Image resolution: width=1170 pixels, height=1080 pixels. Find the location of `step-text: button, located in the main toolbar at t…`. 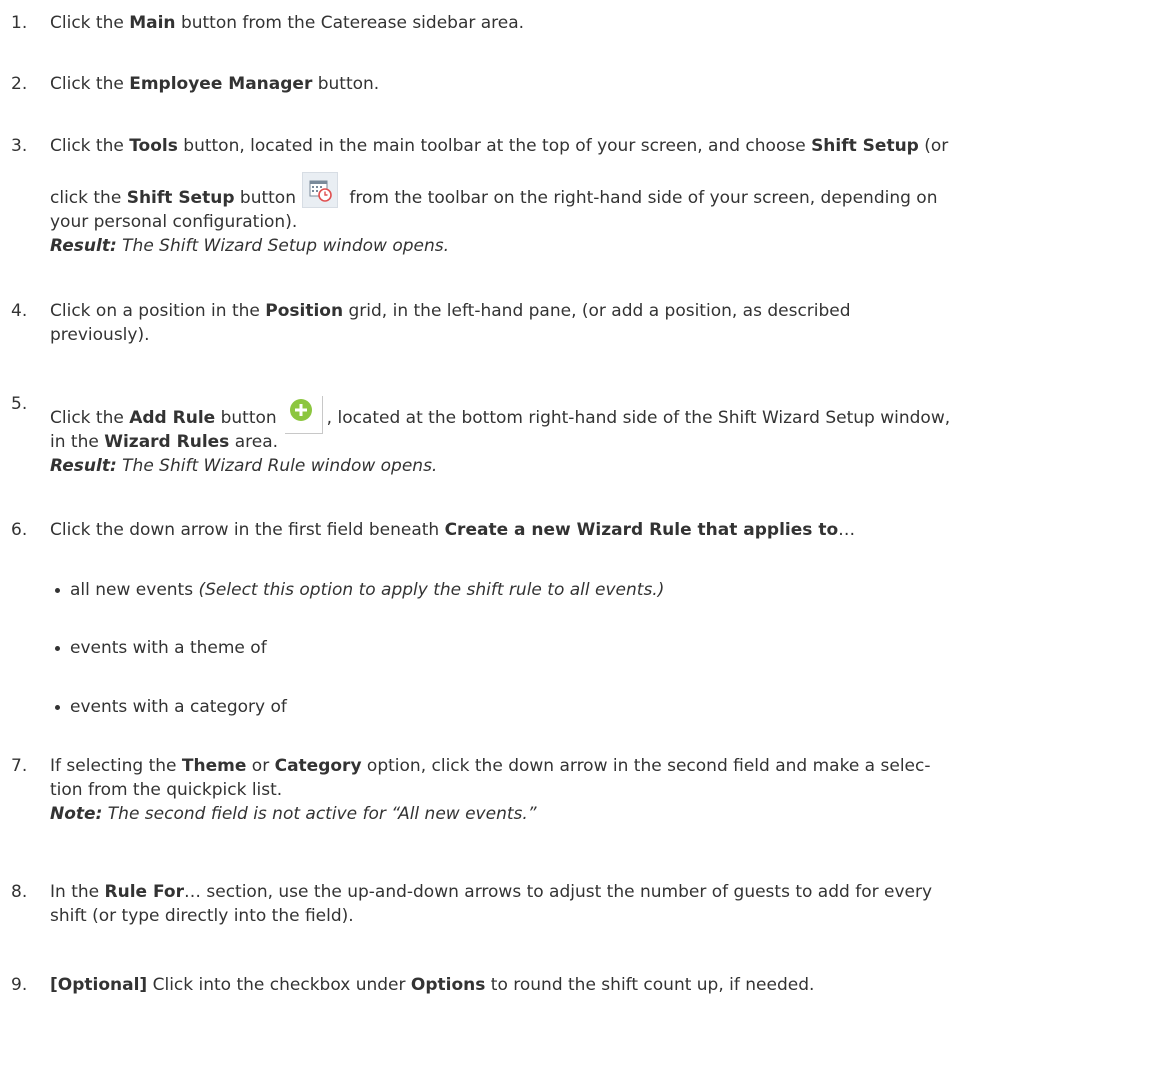

step-text: button, located in the main toolbar at t… is located at coordinates (494, 146).